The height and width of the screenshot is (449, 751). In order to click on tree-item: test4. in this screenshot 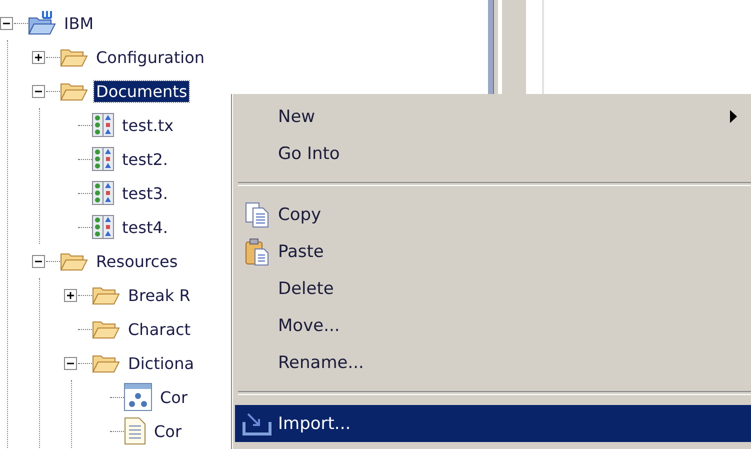, I will do `click(145, 227)`.